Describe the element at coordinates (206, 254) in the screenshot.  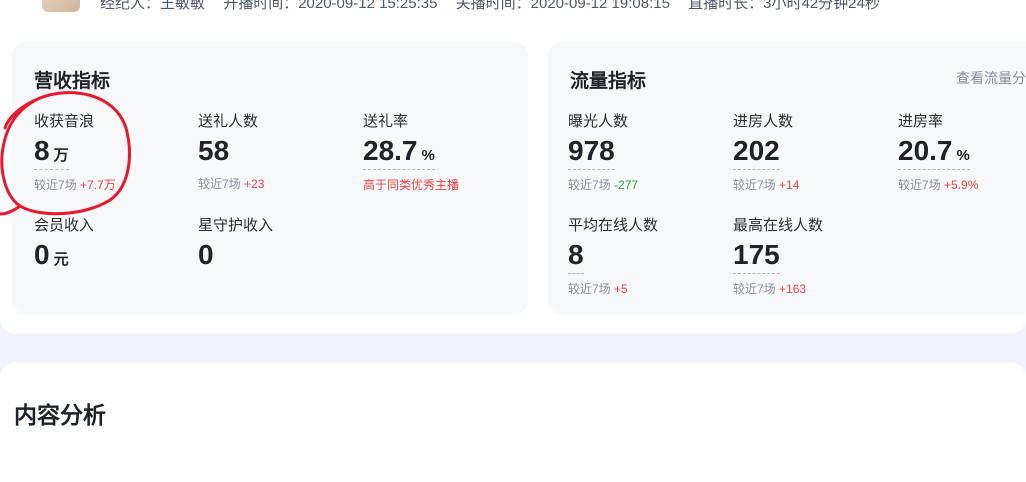
I see `metric-value: 0` at that location.